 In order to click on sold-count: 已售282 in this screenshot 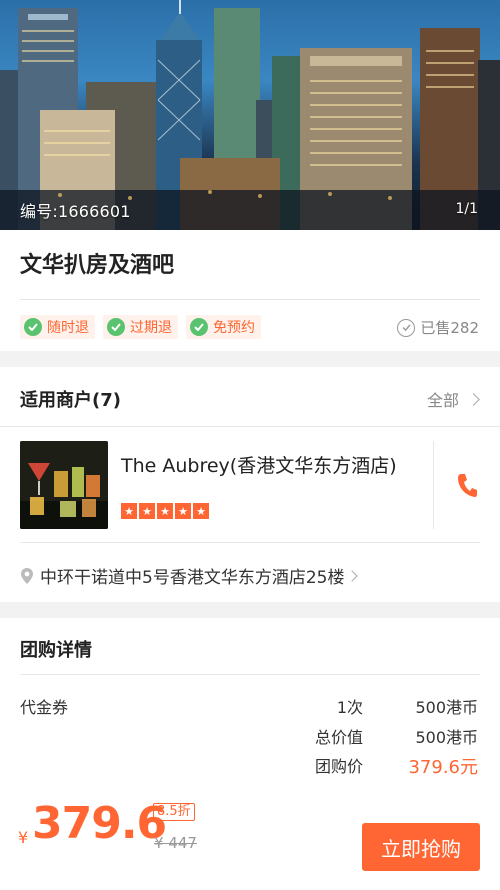, I will do `click(438, 327)`.